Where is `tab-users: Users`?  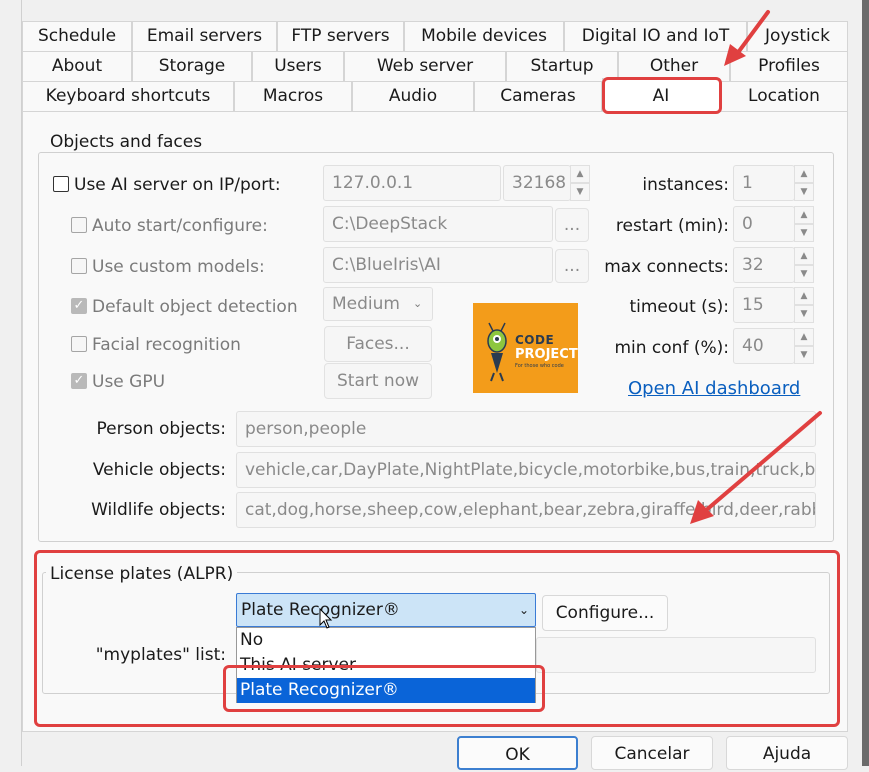
tab-users: Users is located at coordinates (298, 66).